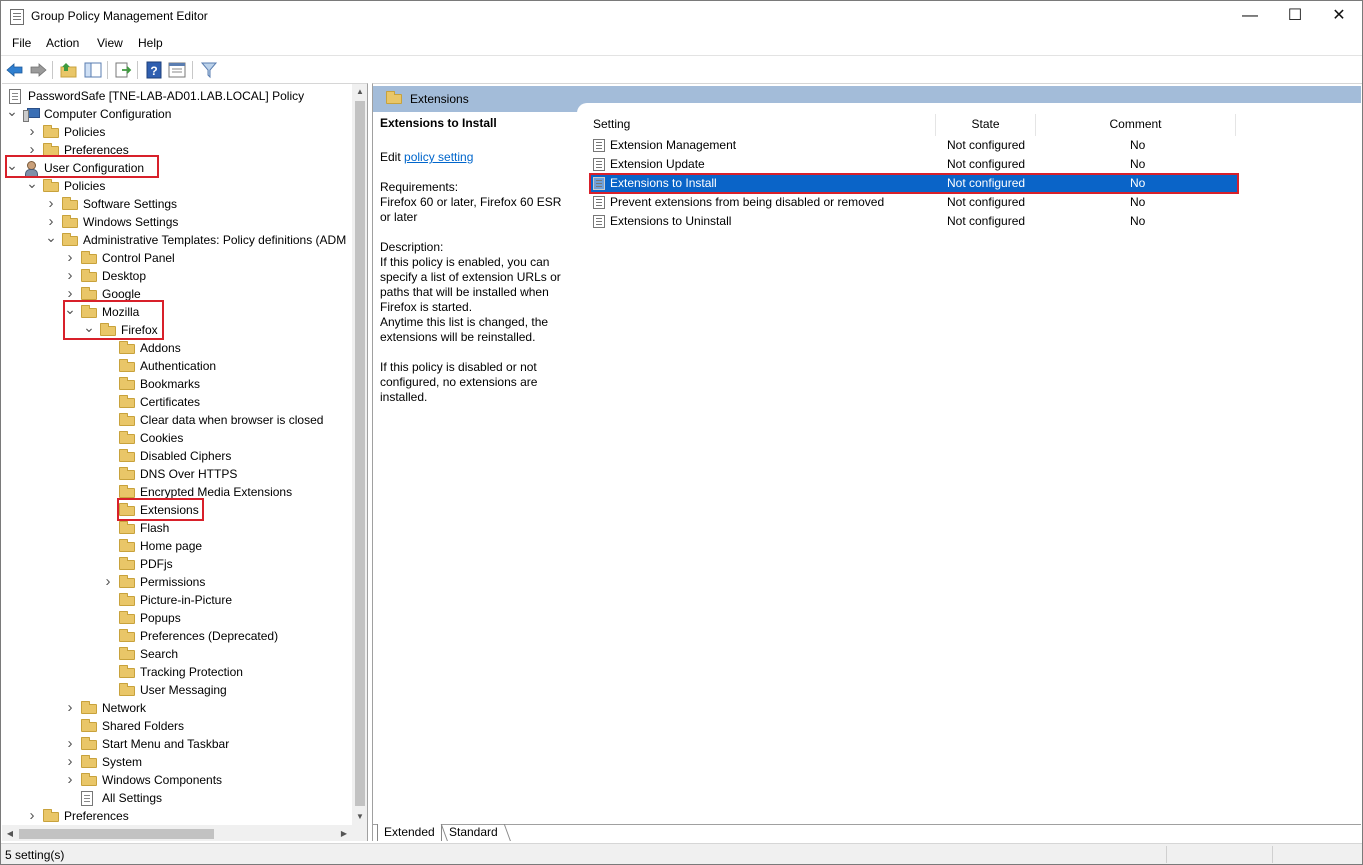 The width and height of the screenshot is (1363, 865). Describe the element at coordinates (205, 258) in the screenshot. I see `tree-item-control-panel: › Control Panel` at that location.